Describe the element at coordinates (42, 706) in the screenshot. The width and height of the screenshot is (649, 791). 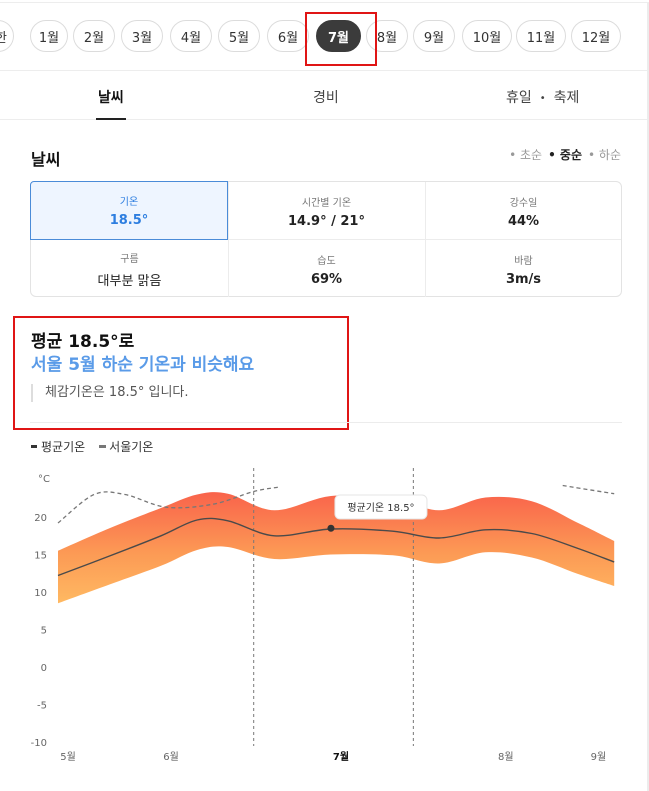
I see `y-tick-label: -5` at that location.